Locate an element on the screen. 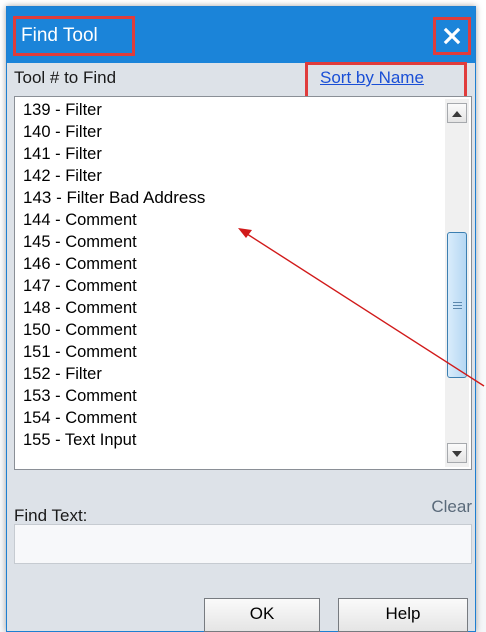 The height and width of the screenshot is (632, 486). scroll-up-button is located at coordinates (457, 113).